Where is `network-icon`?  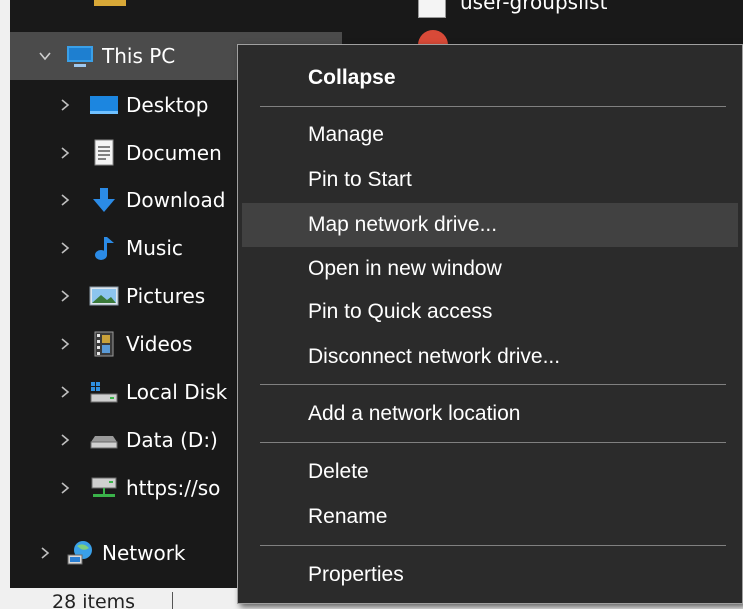
network-icon is located at coordinates (80, 553).